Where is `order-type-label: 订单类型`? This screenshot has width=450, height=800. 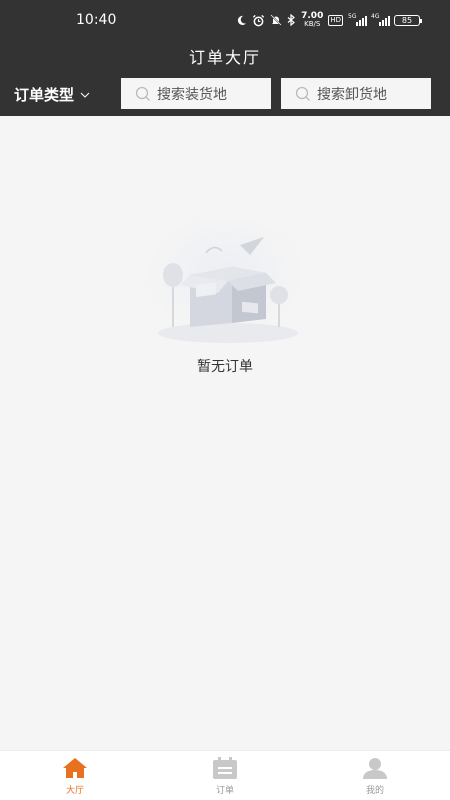 order-type-label: 订单类型 is located at coordinates (44, 95).